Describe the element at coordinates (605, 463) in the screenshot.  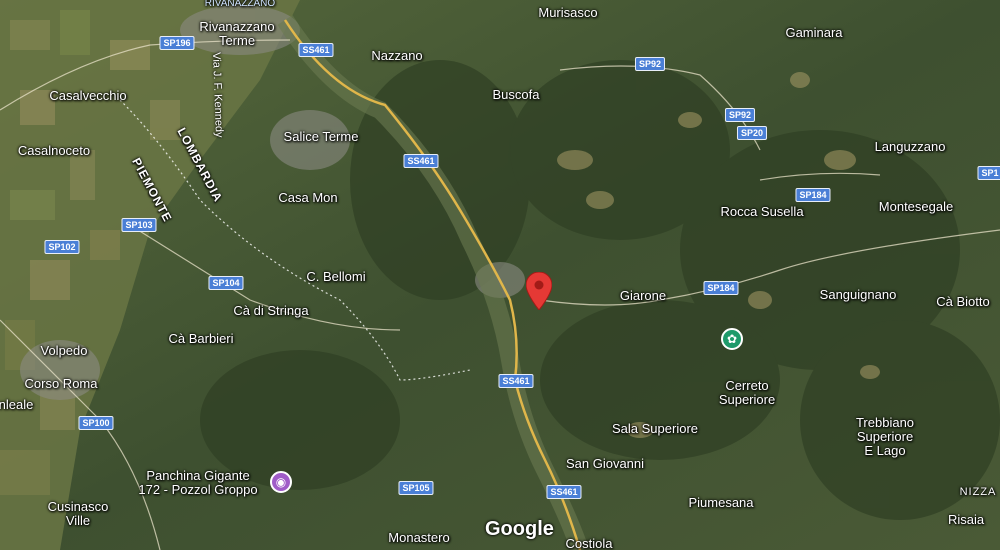
I see `label-san-giovanni: San Giovanni` at that location.